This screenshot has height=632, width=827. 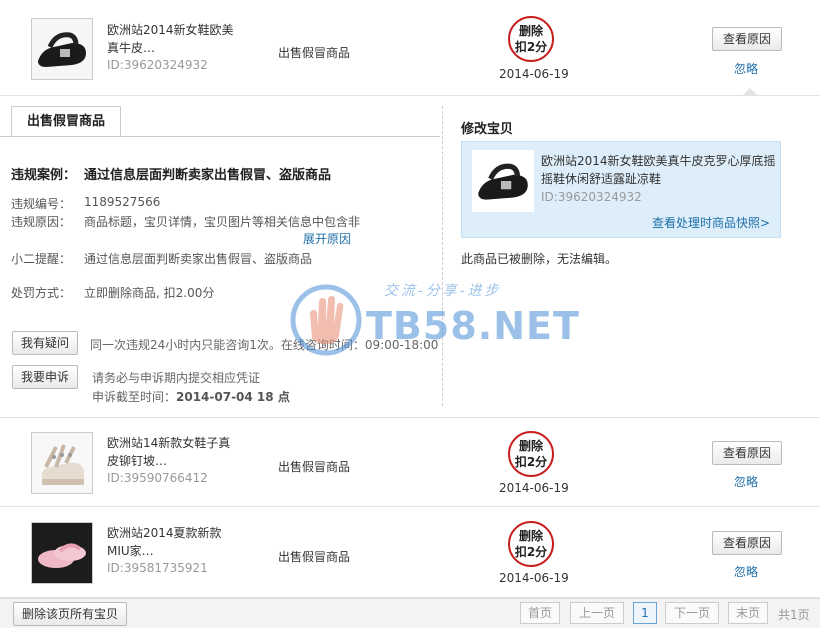 What do you see at coordinates (233, 397) in the screenshot?
I see `deadline-value: 2014-07-04 18 点` at bounding box center [233, 397].